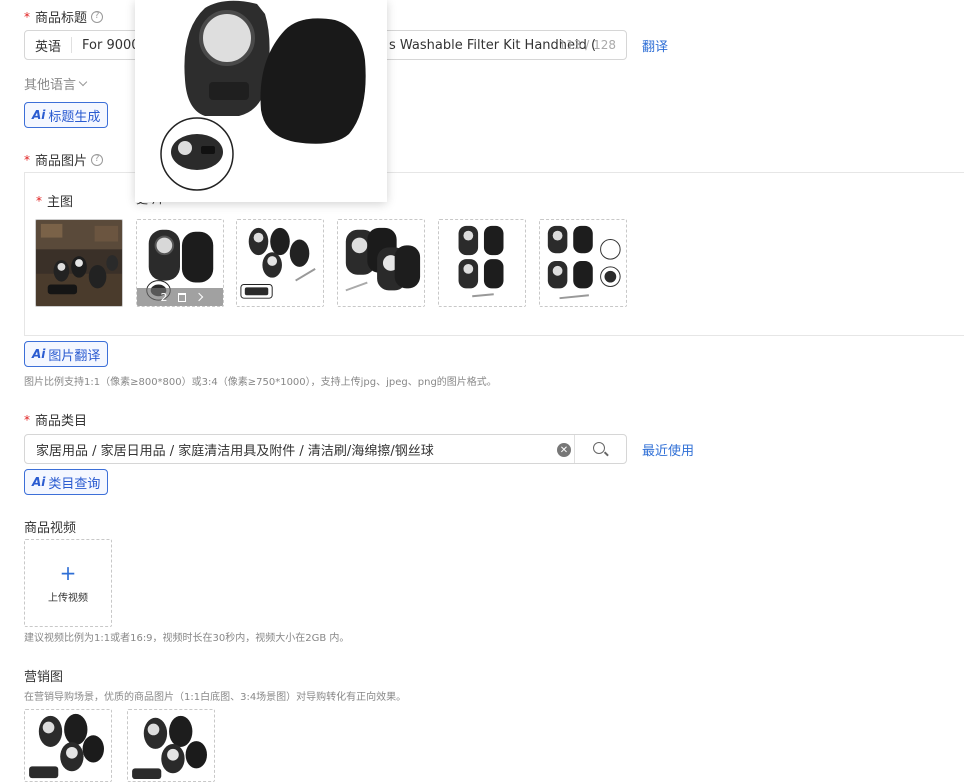 The width and height of the screenshot is (964, 782). What do you see at coordinates (68, 572) in the screenshot?
I see `plus-icon: +` at bounding box center [68, 572].